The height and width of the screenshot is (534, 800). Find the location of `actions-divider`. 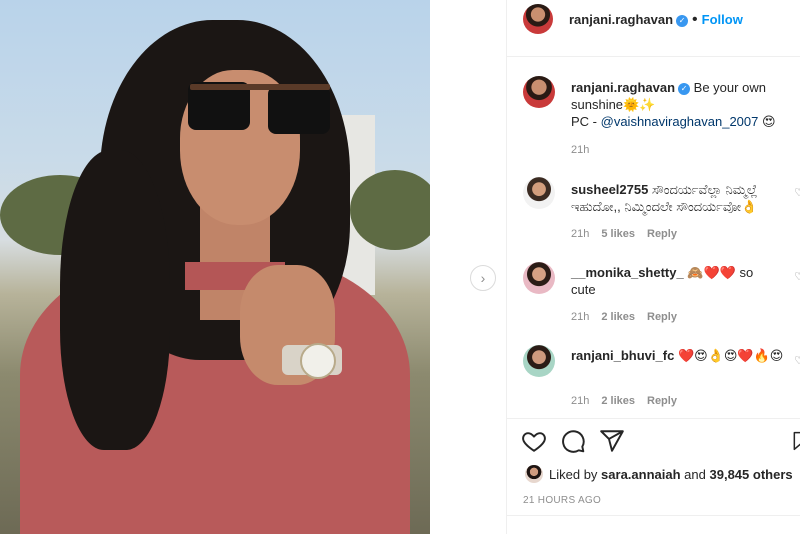

actions-divider is located at coordinates (653, 418).